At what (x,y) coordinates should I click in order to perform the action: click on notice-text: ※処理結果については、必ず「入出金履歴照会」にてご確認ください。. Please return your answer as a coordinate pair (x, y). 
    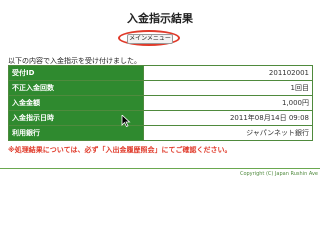
    Looking at the image, I should click on (120, 150).